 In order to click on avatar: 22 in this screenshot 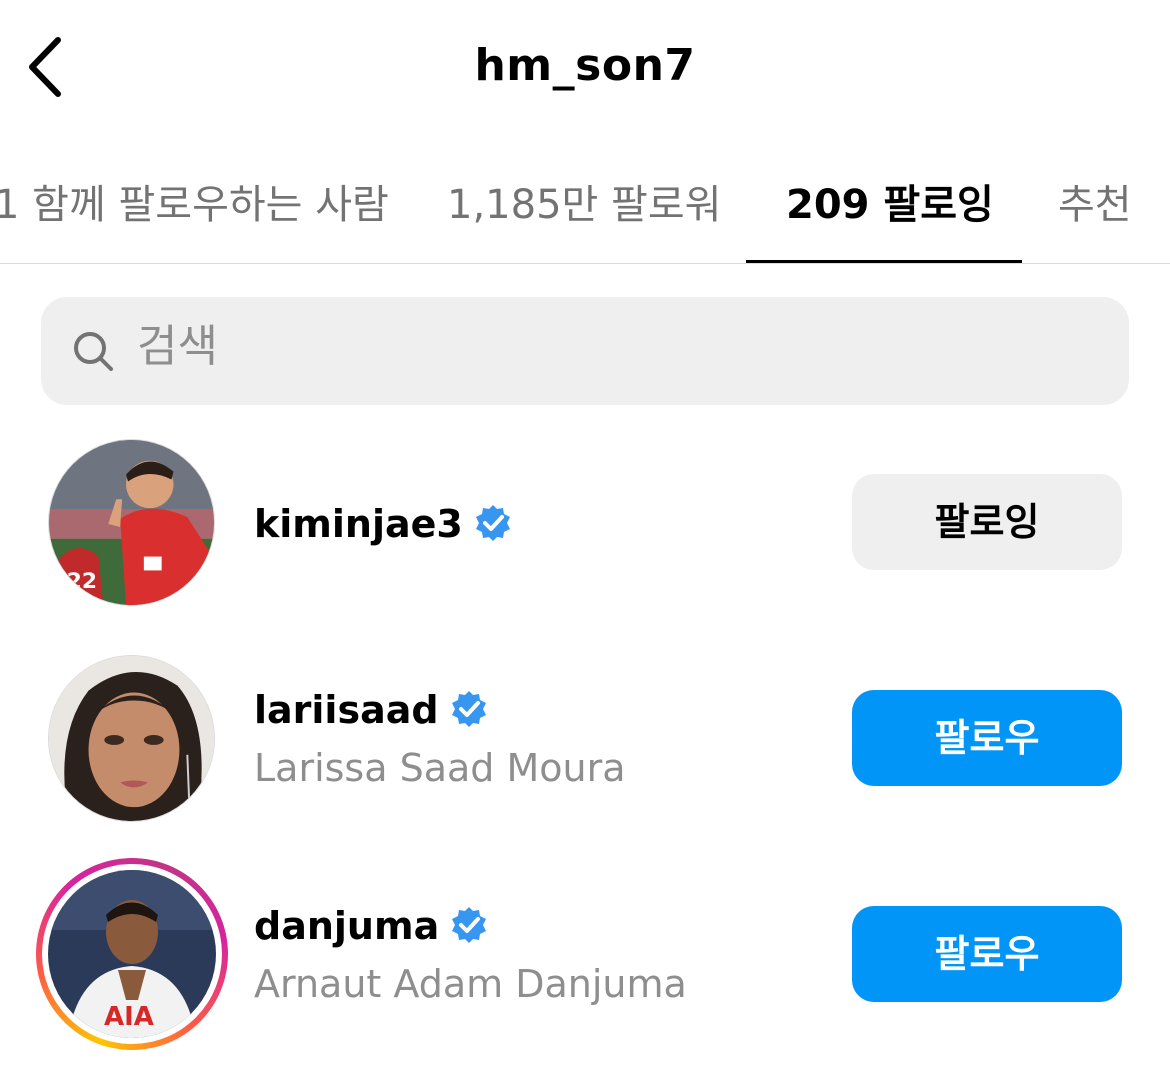, I will do `click(131, 522)`.